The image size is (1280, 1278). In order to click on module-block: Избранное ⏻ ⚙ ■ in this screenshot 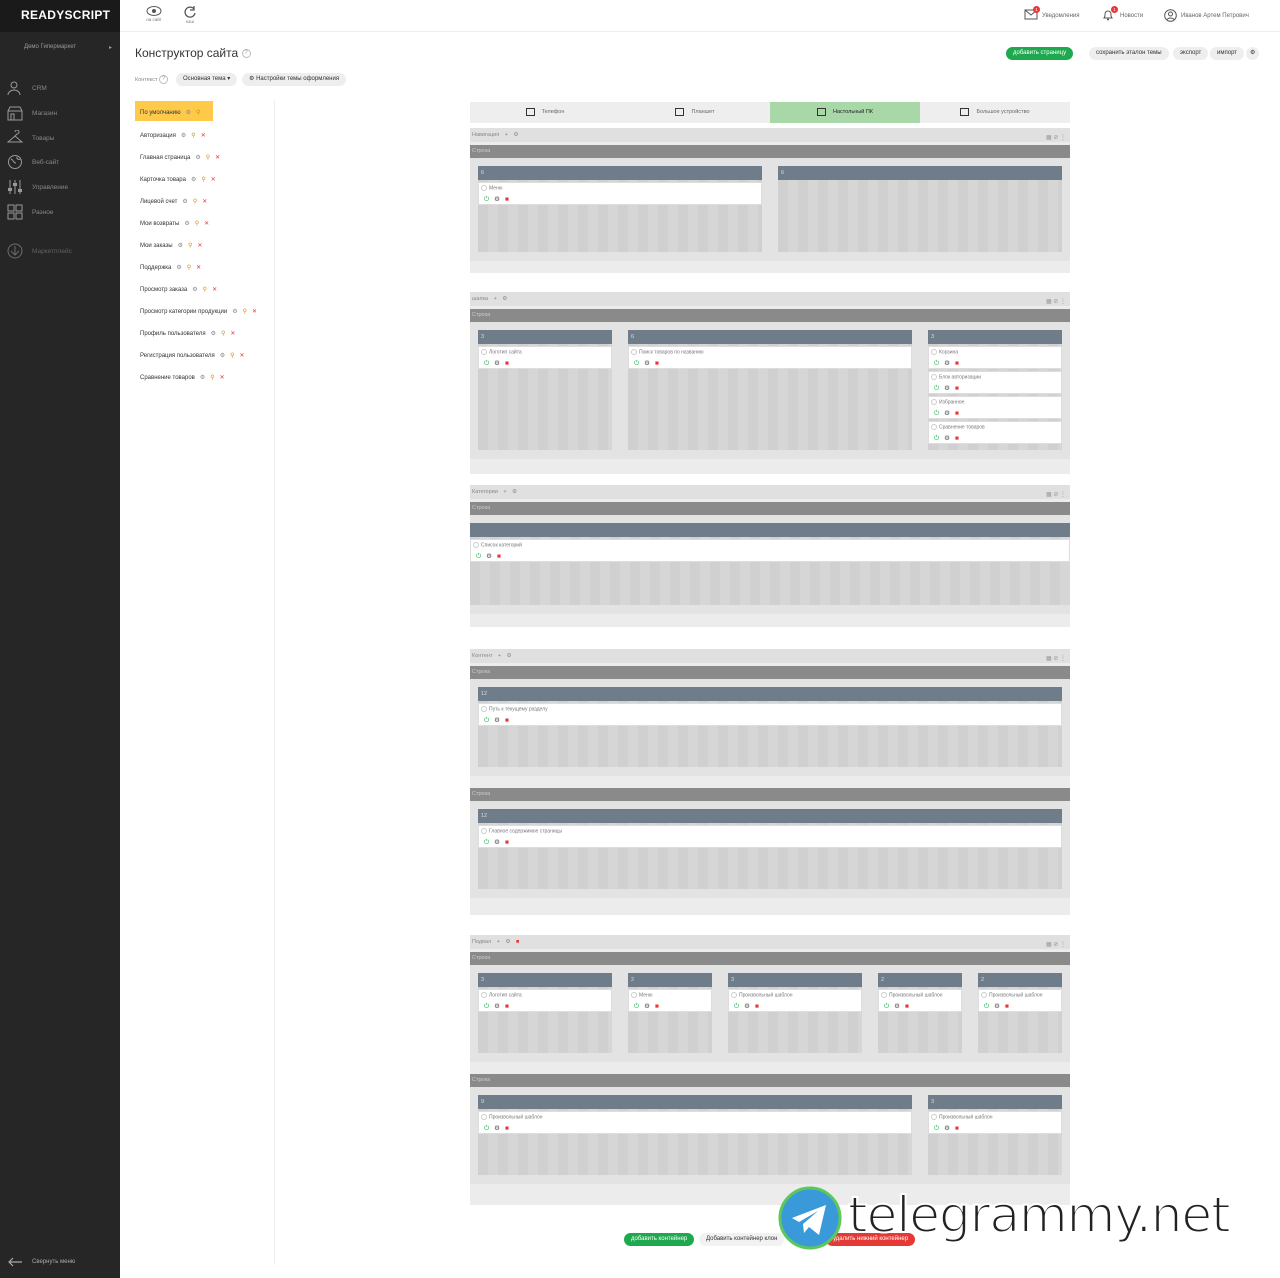, I will do `click(995, 407)`.